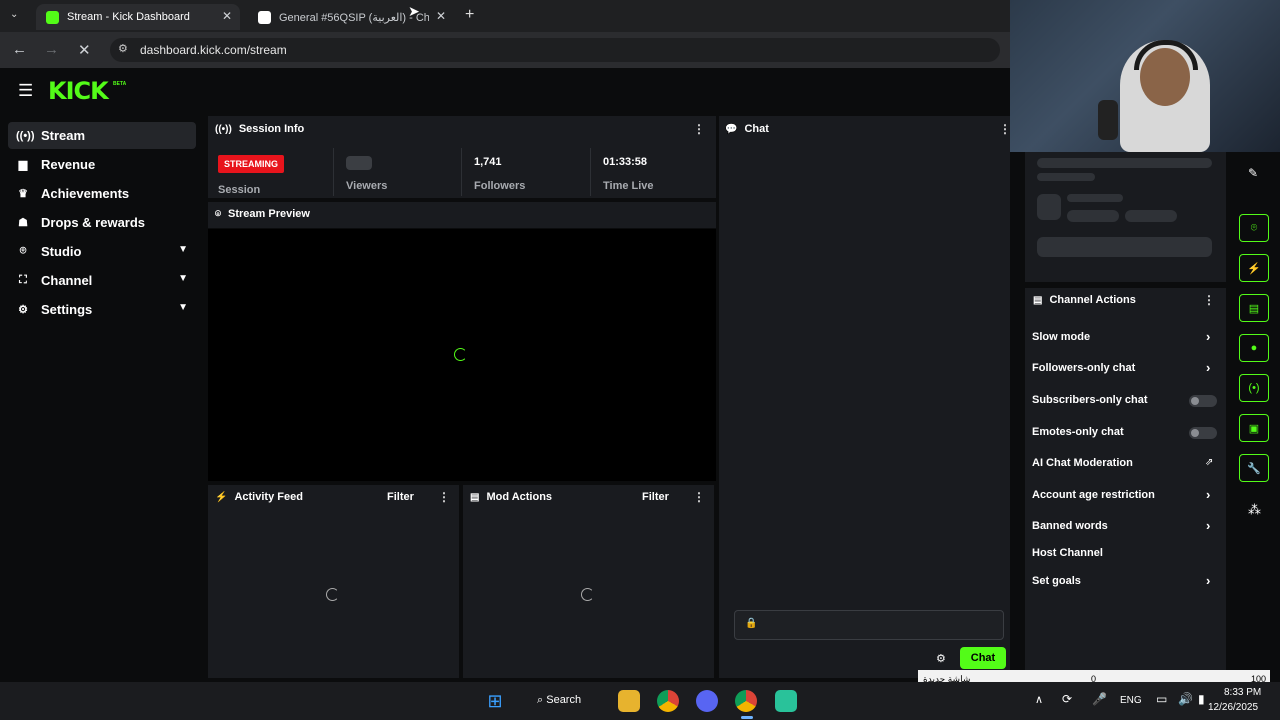 This screenshot has height=720, width=1280. I want to click on stop-loading-icon: ✕, so click(84, 50).